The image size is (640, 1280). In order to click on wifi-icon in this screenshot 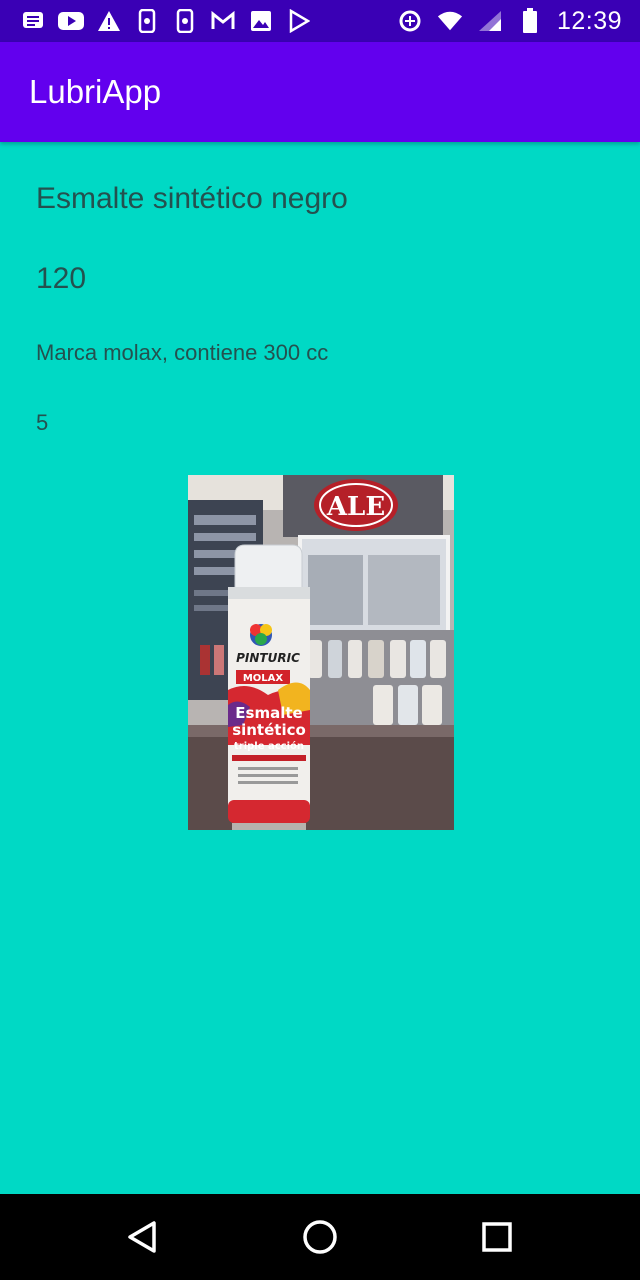, I will do `click(450, 21)`.